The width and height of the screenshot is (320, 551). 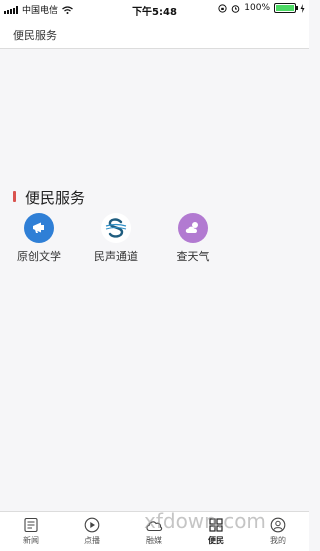 I want to click on tab-label: 点播, so click(x=92, y=540).